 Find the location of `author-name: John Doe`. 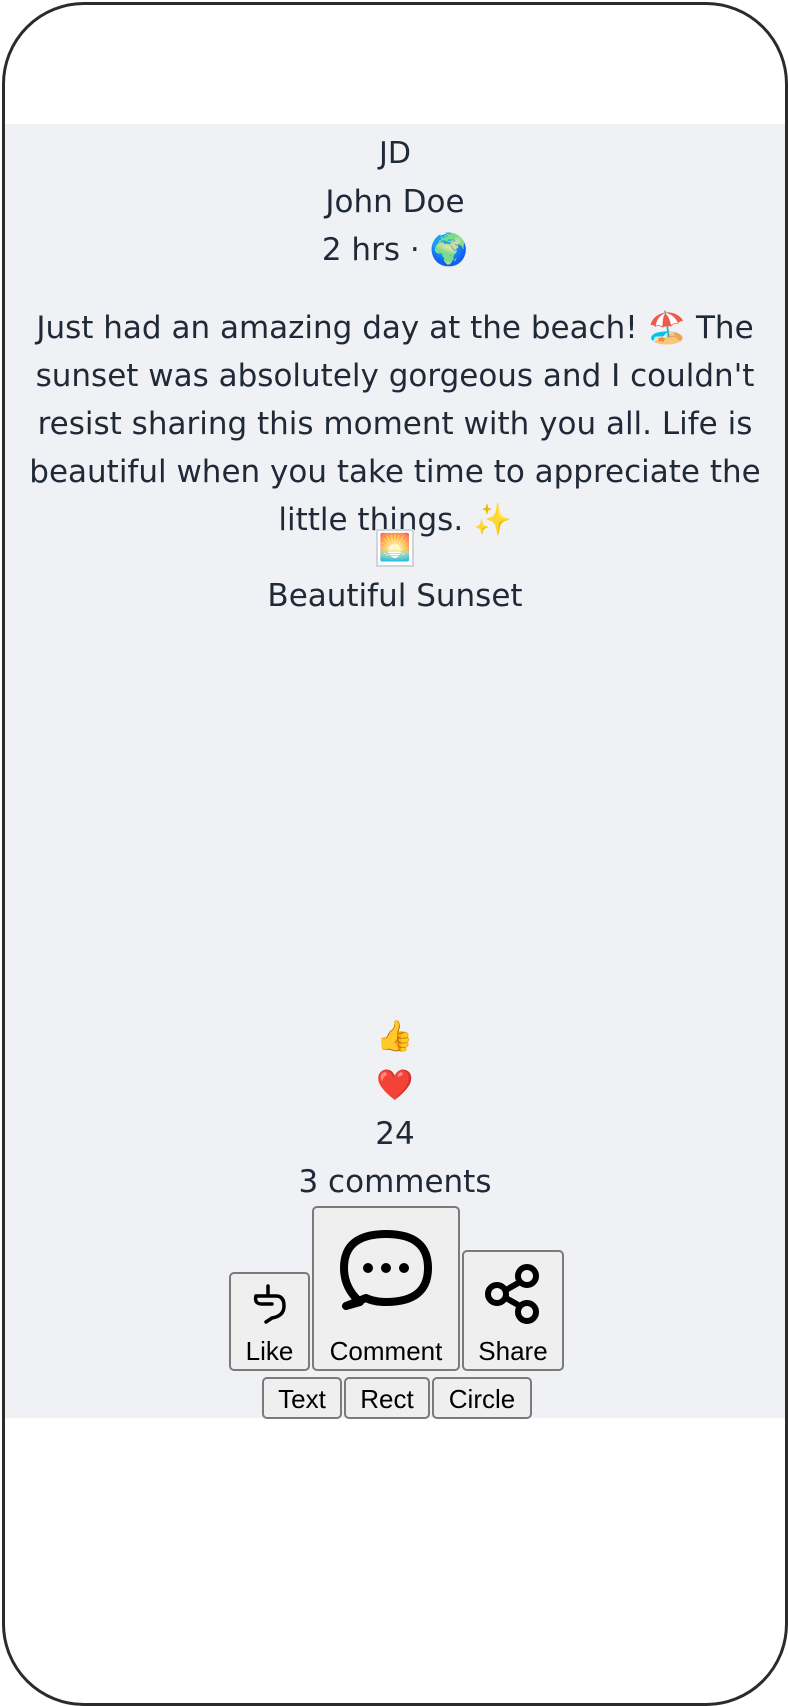

author-name: John Doe is located at coordinates (395, 202).